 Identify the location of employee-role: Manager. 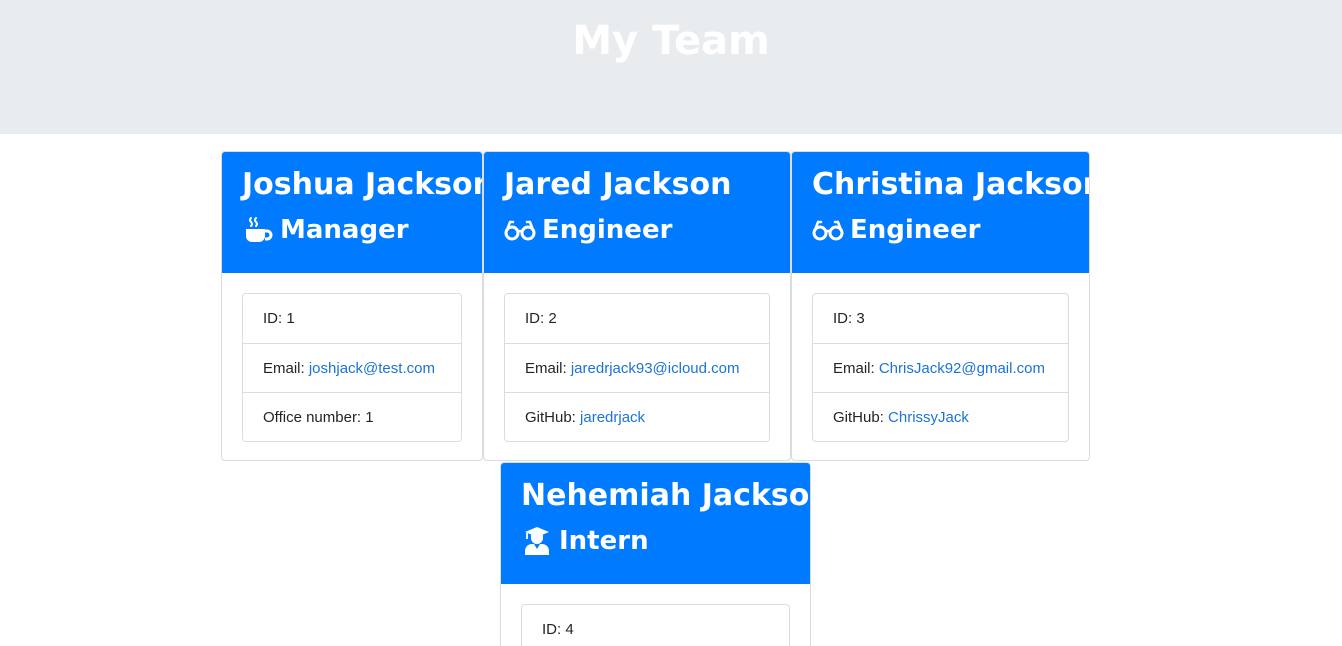
(352, 230).